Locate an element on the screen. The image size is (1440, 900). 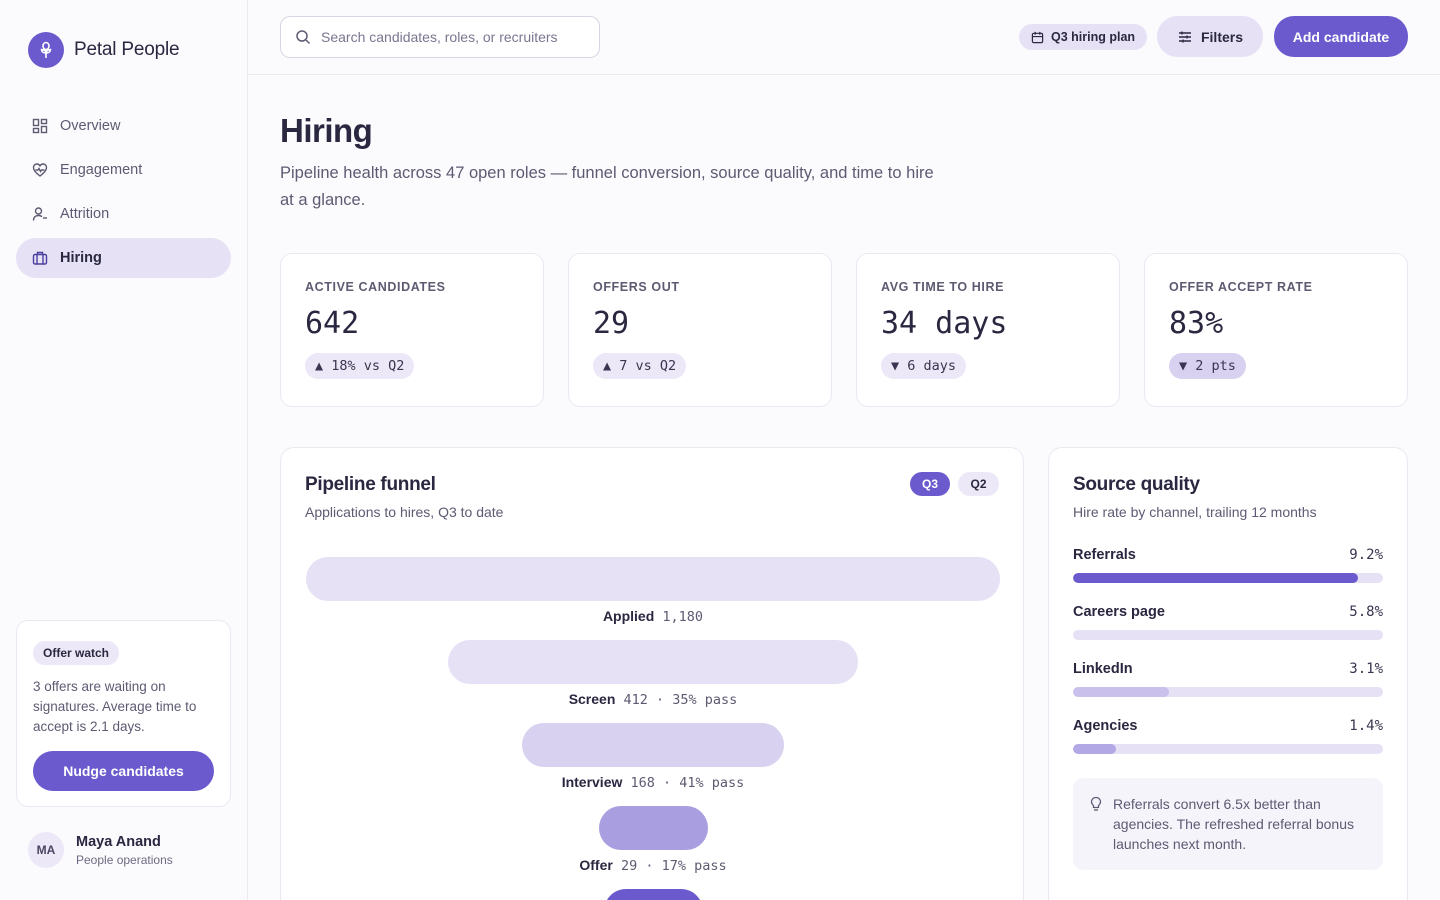
topbar: Q3 hiring plan Filters Add candidate is located at coordinates (844, 37).